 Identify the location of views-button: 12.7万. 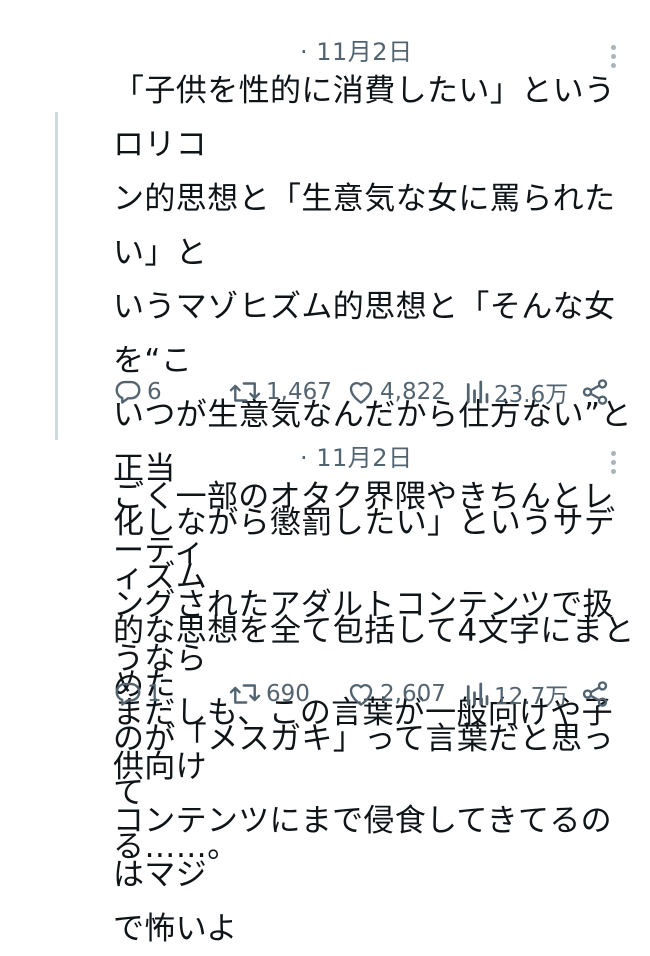
(516, 694).